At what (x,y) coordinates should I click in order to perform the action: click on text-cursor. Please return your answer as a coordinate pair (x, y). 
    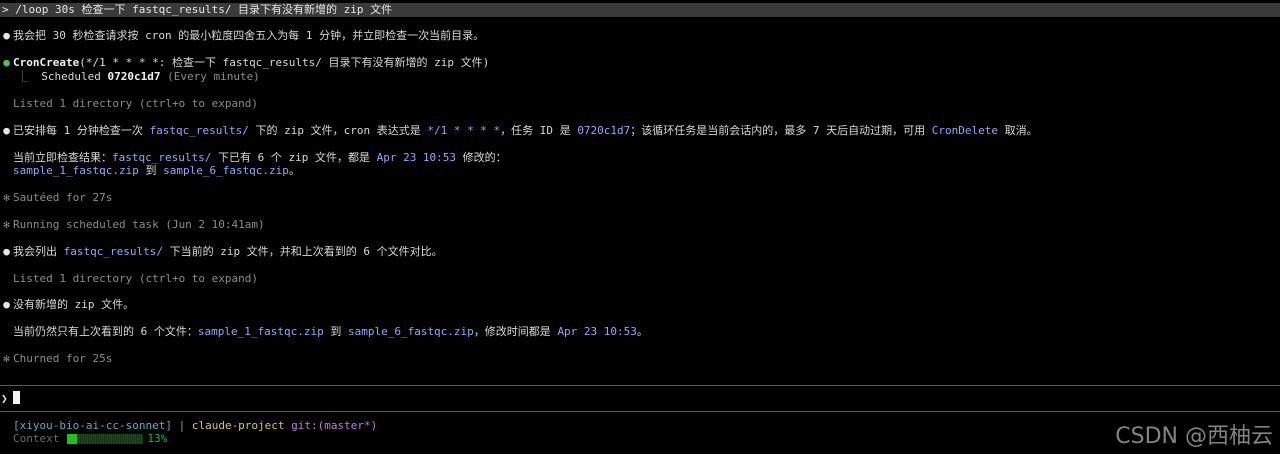
    Looking at the image, I should click on (16, 397).